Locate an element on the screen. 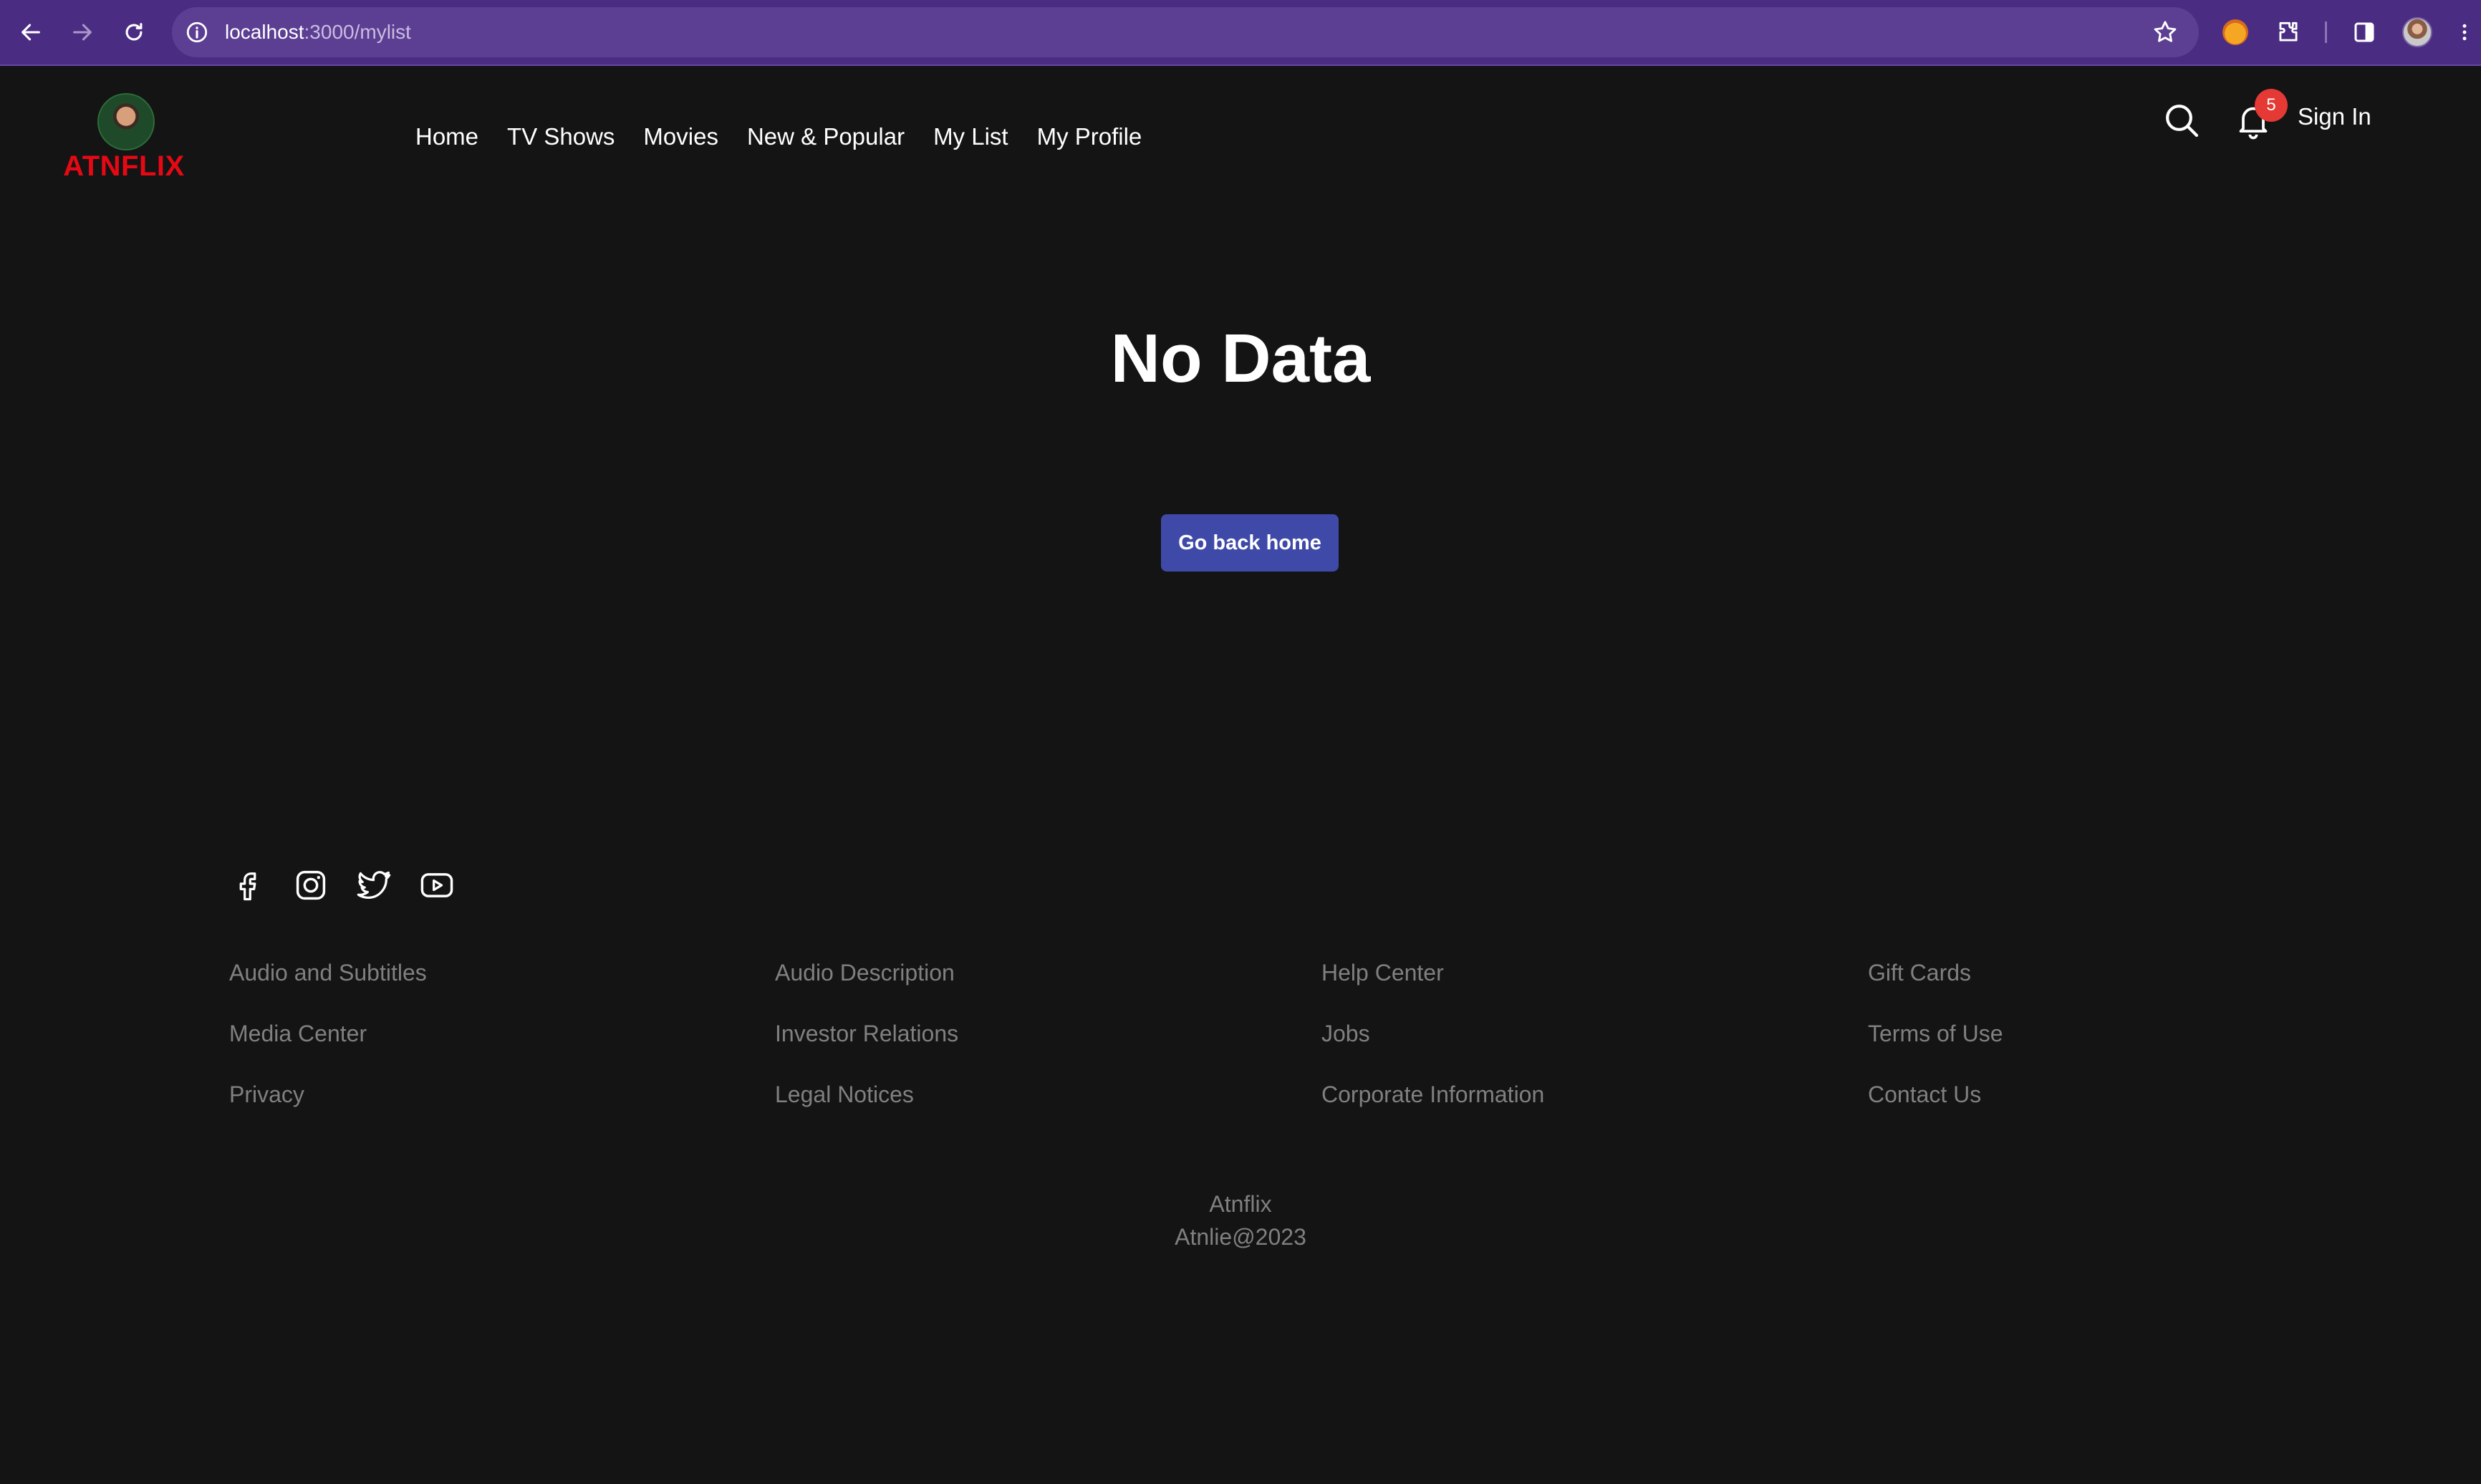  twitter-link is located at coordinates (373, 885).